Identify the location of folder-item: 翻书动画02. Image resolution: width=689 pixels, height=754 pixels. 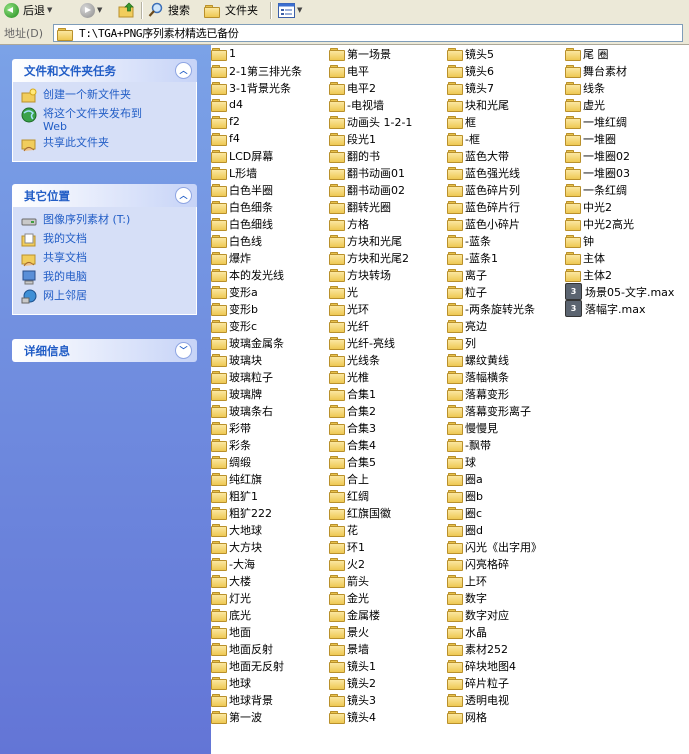
(388, 189).